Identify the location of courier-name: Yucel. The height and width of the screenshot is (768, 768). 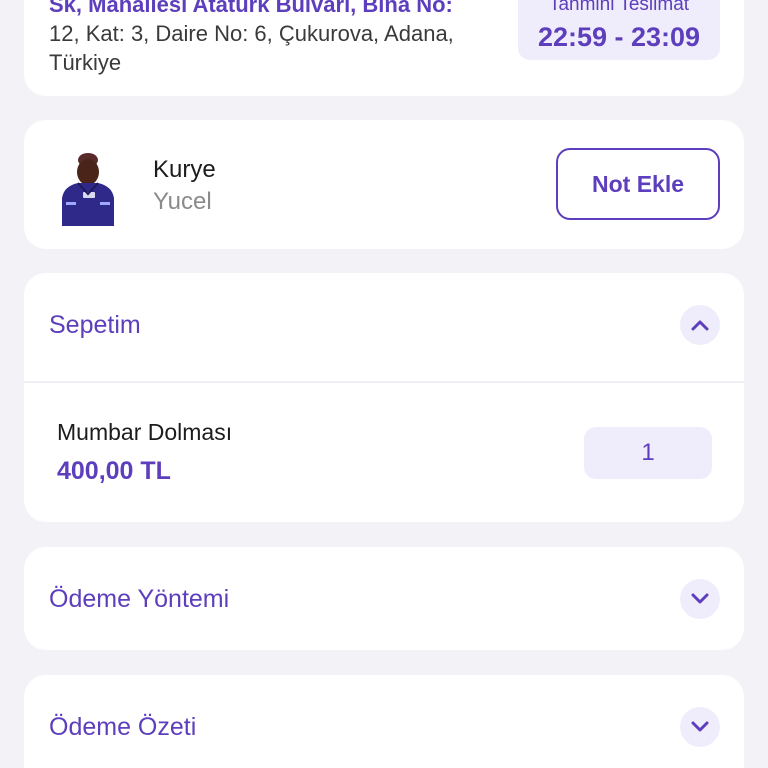
(182, 201).